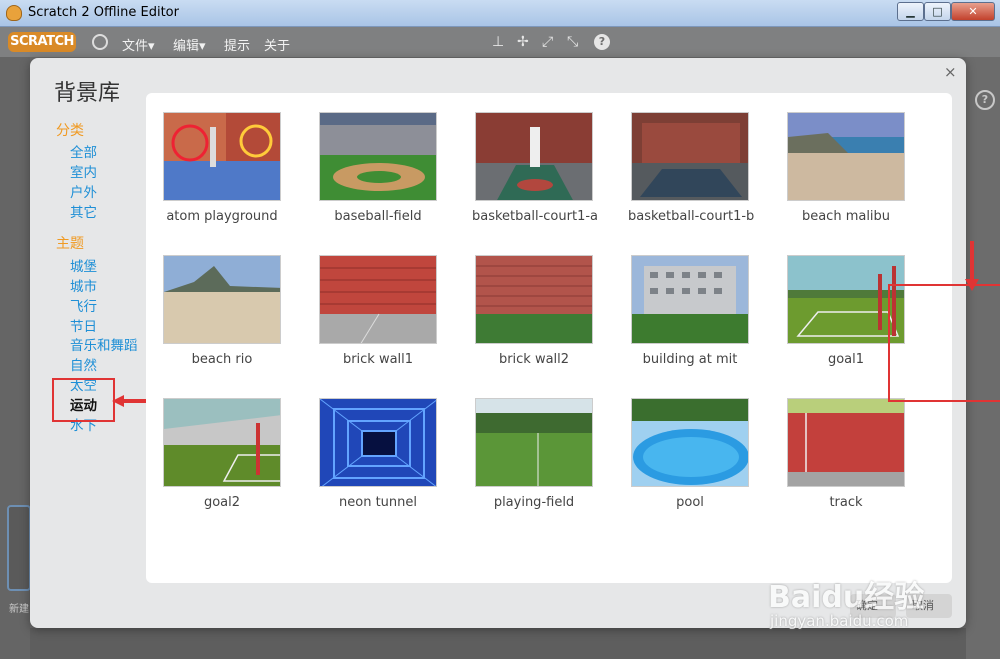 This screenshot has height=659, width=1000. I want to click on window-title: Scratch 2 Offline Editor, so click(103, 12).